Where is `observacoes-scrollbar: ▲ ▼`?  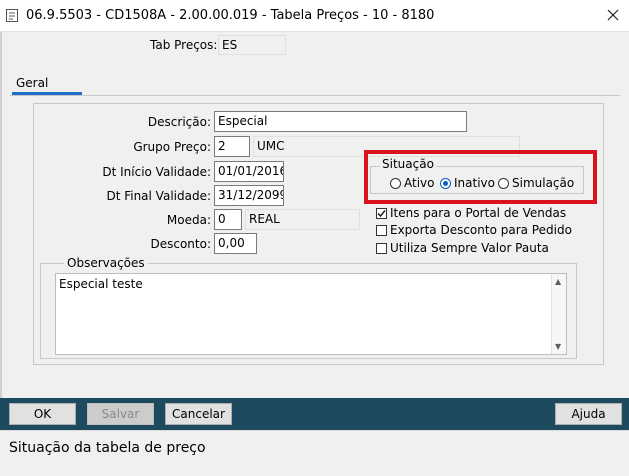 observacoes-scrollbar: ▲ ▼ is located at coordinates (558, 314).